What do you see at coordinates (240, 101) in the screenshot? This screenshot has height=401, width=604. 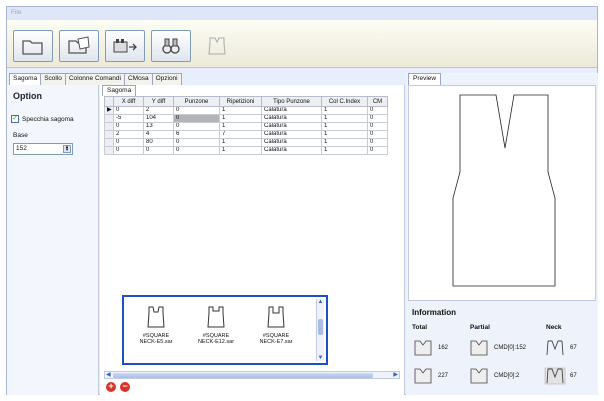 I see `col-header-ripetizioni: Ripetizioni` at bounding box center [240, 101].